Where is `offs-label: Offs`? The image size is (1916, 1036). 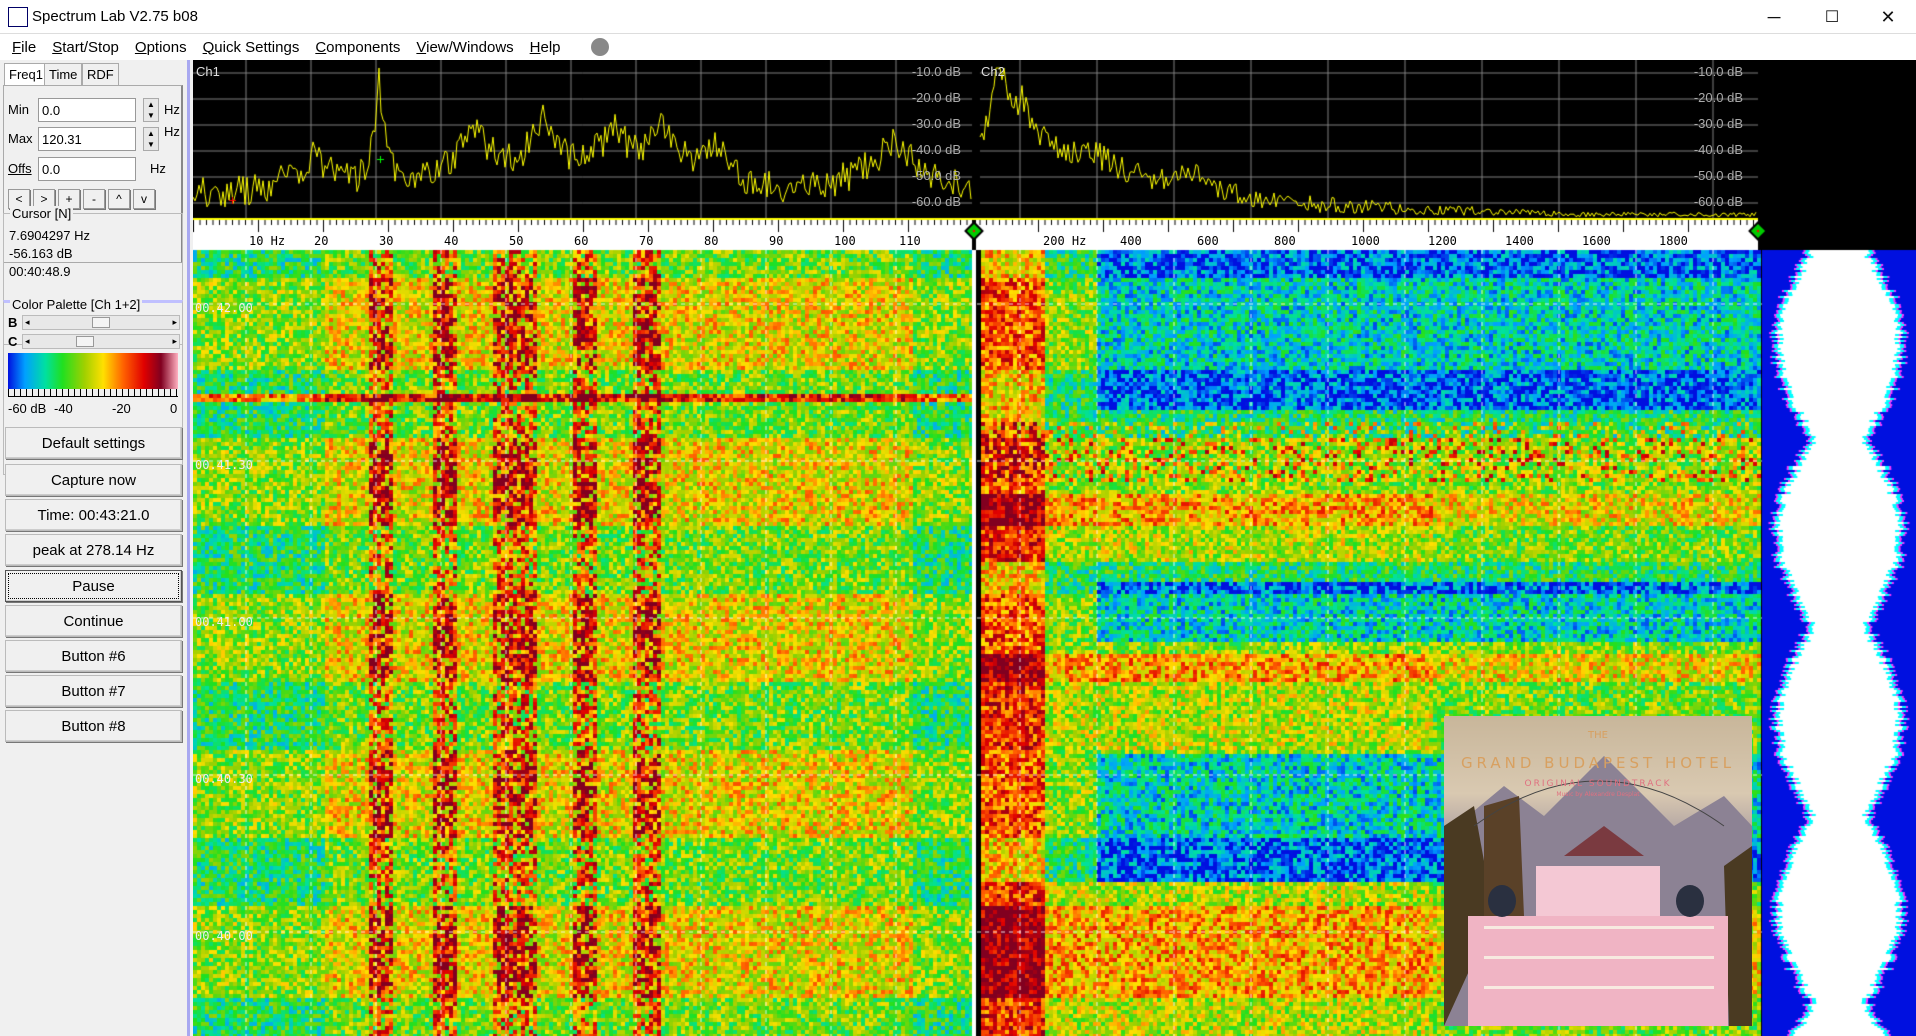 offs-label: Offs is located at coordinates (20, 168).